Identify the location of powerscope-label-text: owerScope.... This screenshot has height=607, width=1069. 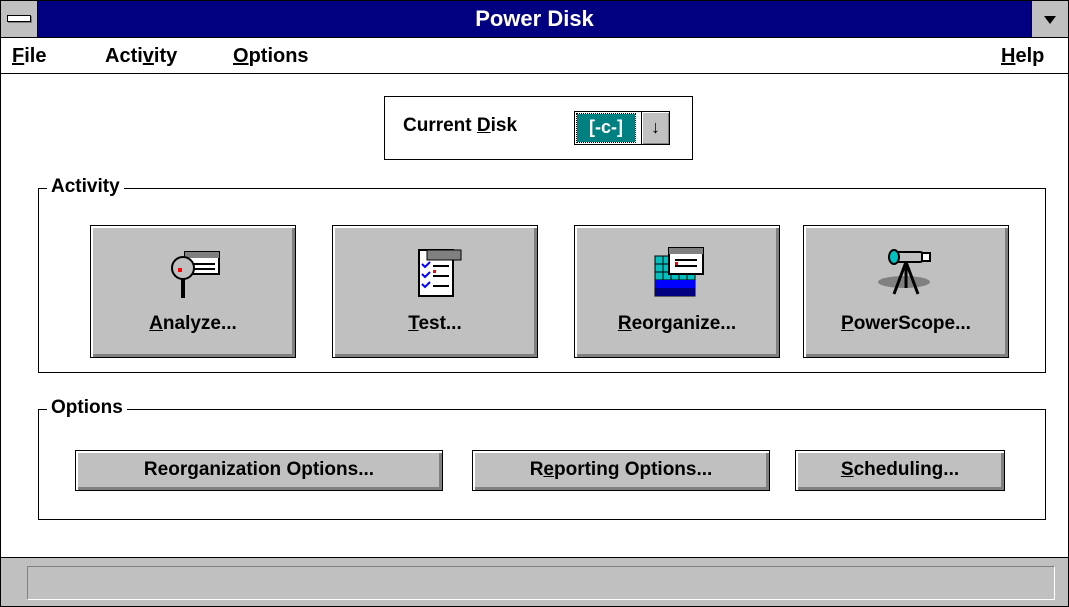
(912, 323).